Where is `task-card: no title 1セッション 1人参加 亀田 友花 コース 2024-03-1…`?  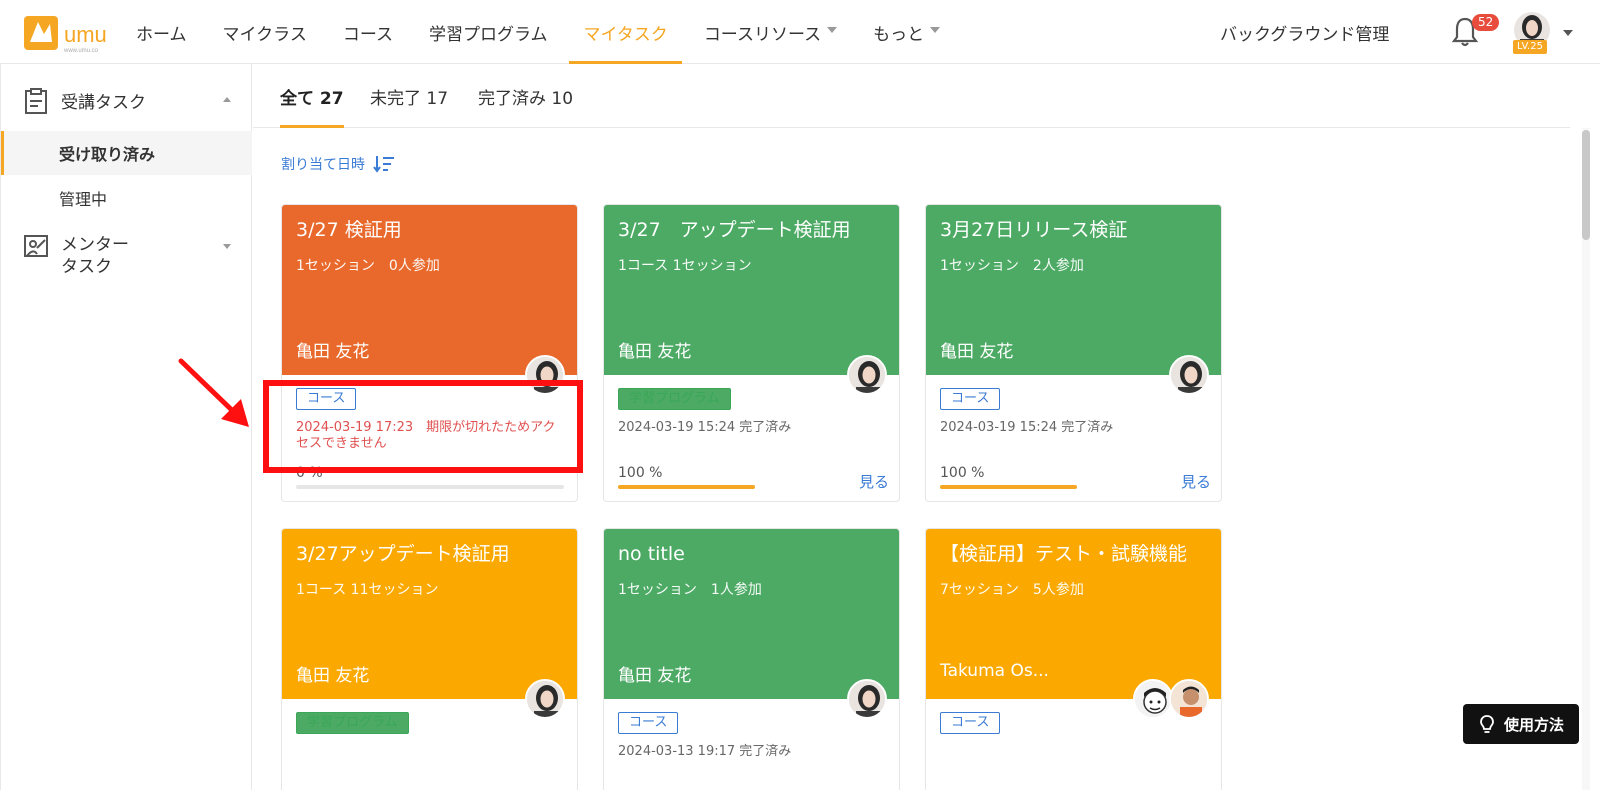
task-card: no title 1セッション 1人参加 亀田 友花 コース 2024-03-1… is located at coordinates (751, 659).